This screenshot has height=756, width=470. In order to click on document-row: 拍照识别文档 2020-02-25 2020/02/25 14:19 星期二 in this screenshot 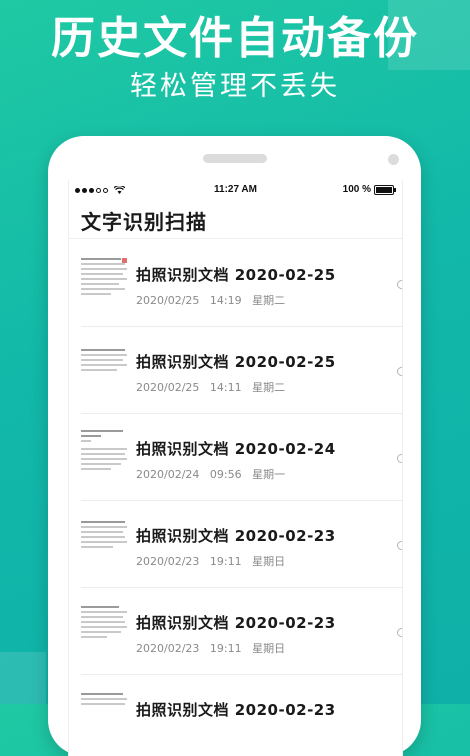, I will do `click(241, 283)`.